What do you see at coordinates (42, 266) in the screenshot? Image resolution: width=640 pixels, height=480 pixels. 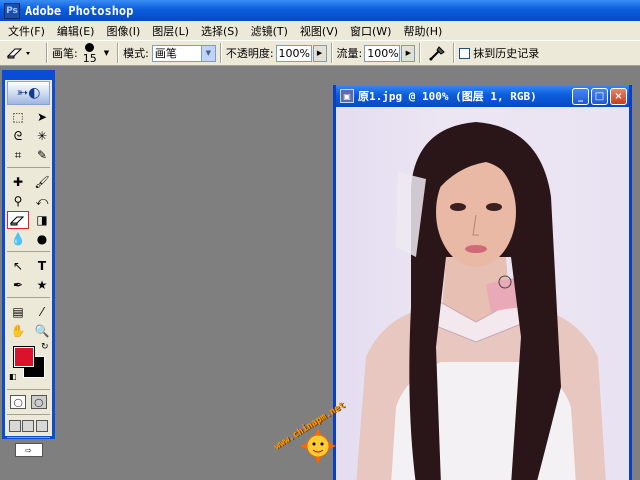 I see `type-tool-icon: T` at bounding box center [42, 266].